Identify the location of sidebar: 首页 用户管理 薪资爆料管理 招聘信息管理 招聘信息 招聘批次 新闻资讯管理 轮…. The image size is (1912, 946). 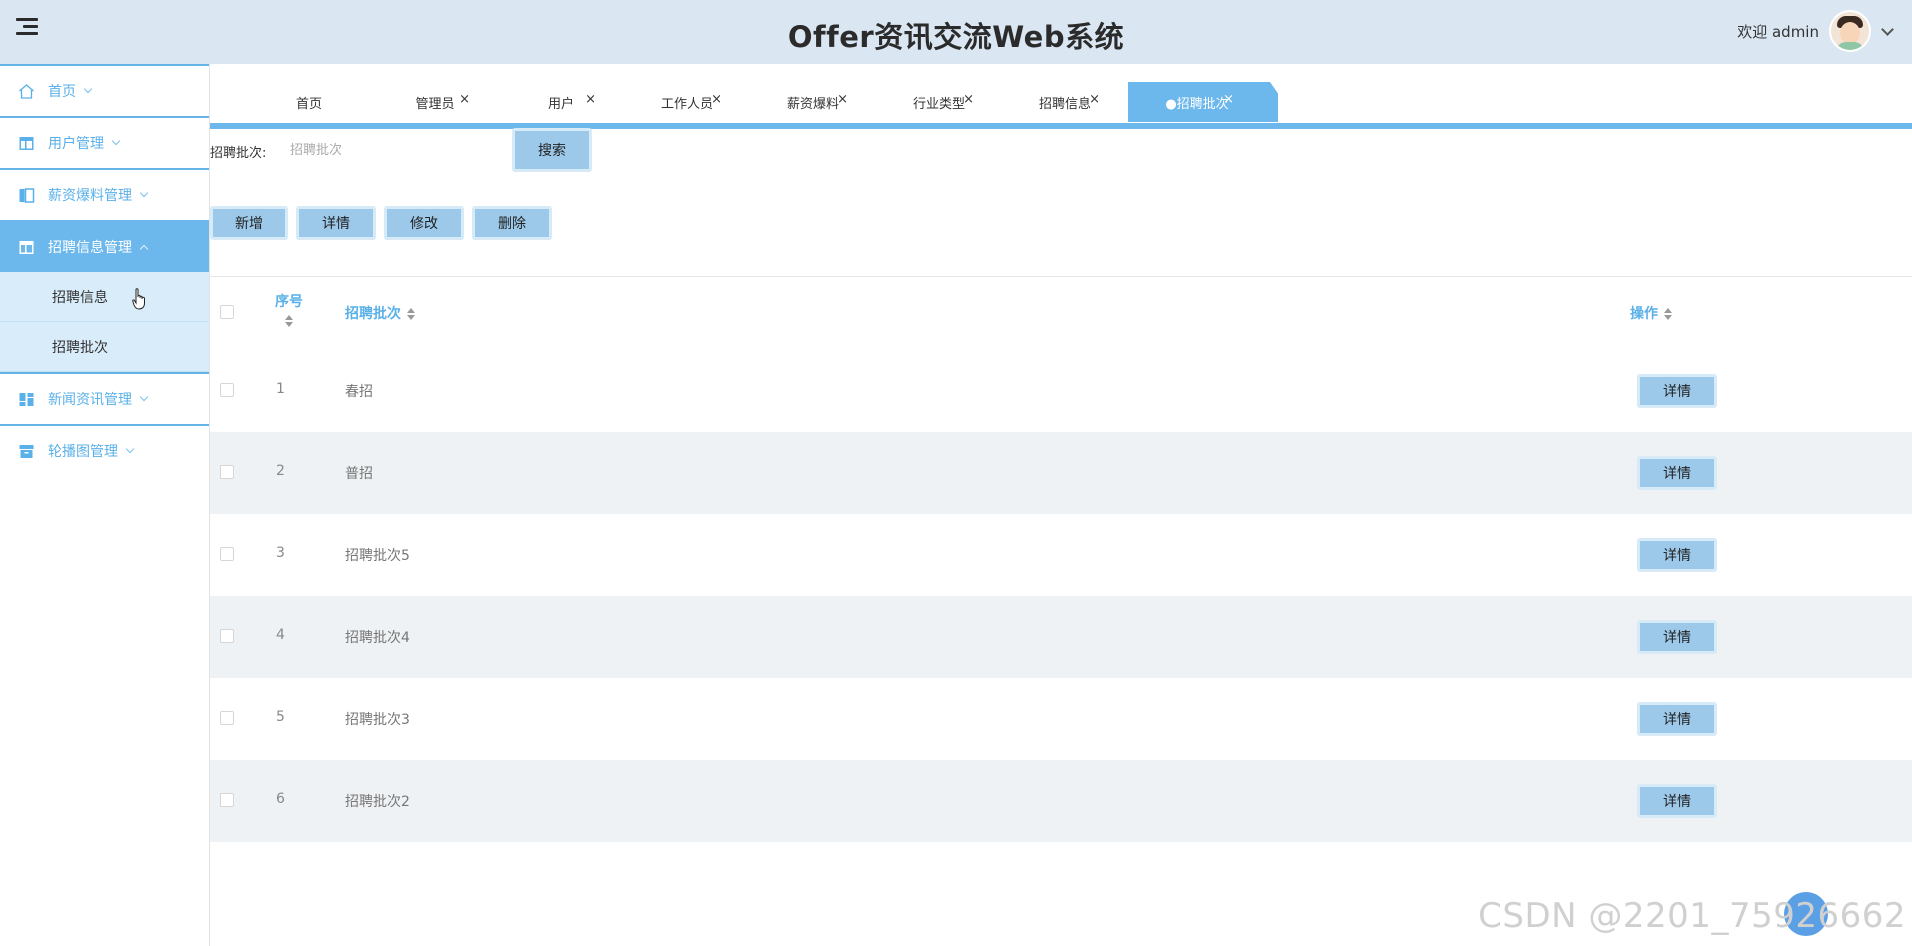
(105, 505).